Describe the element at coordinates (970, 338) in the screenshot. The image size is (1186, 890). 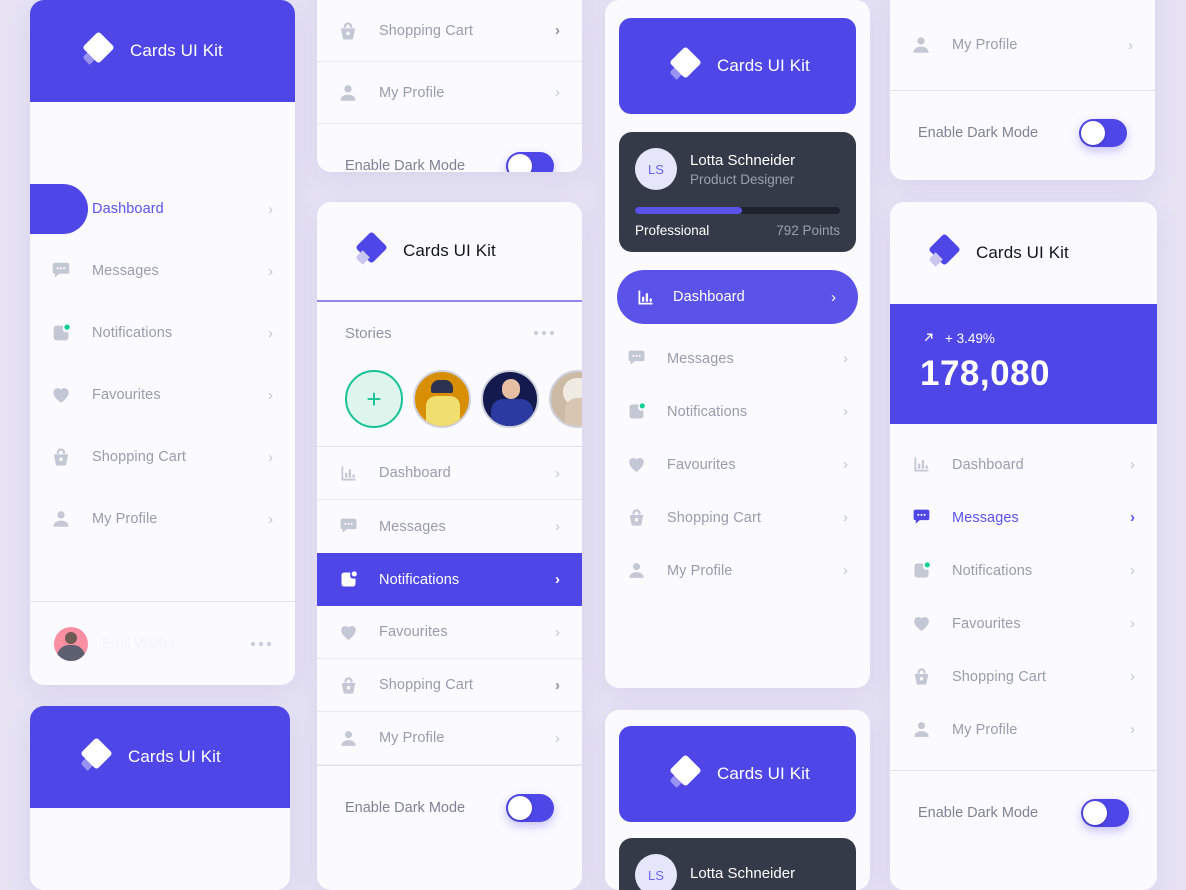
I see `stat-delta-value: + 3.49%` at that location.